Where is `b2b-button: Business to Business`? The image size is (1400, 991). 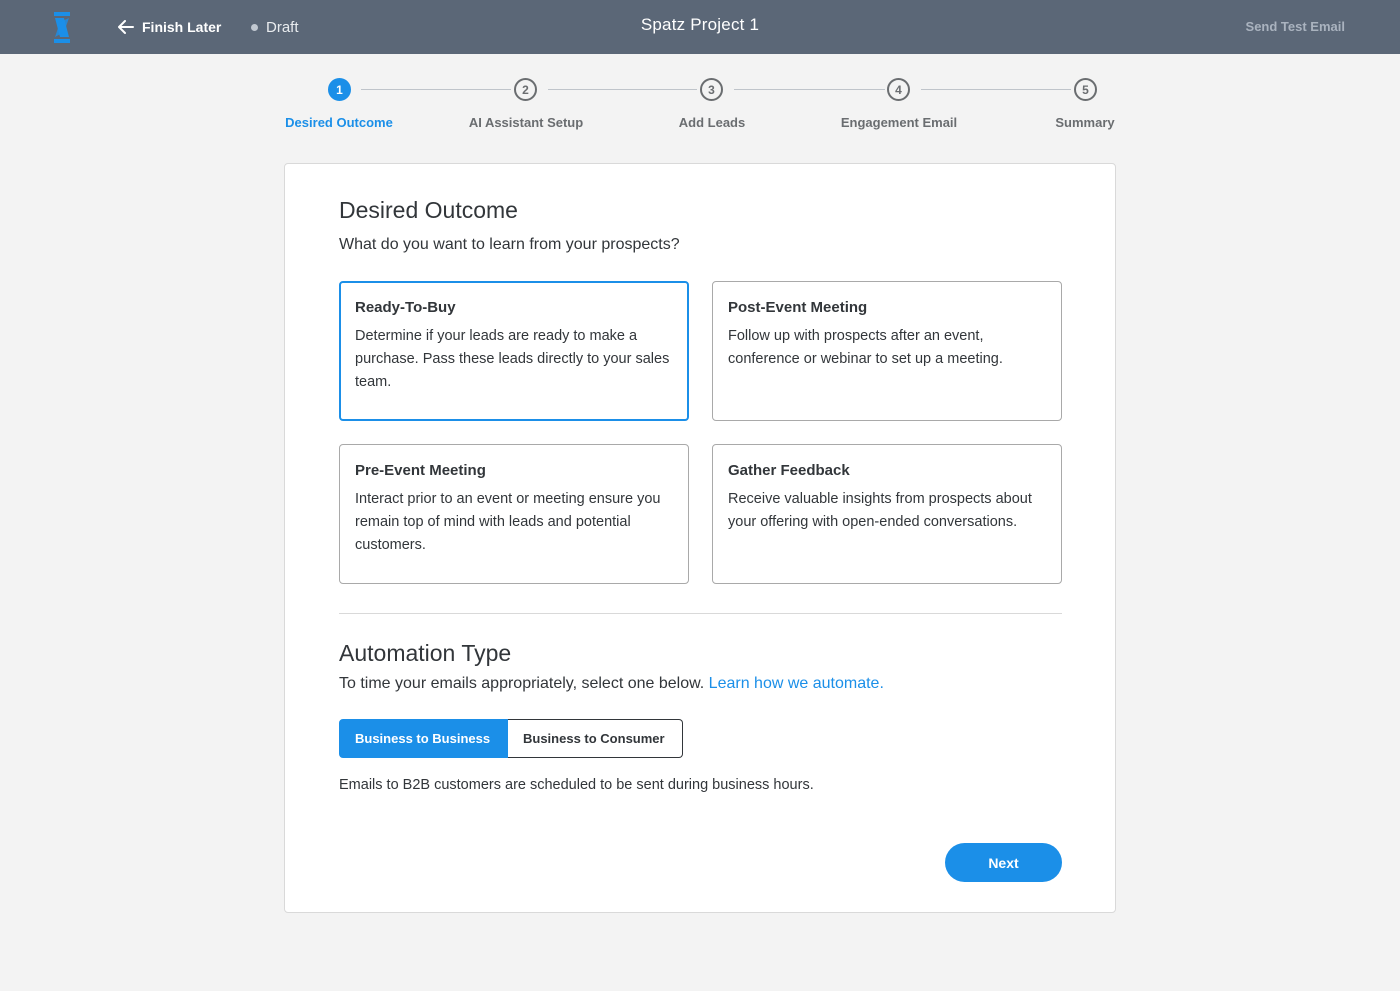
b2b-button: Business to Business is located at coordinates (423, 738).